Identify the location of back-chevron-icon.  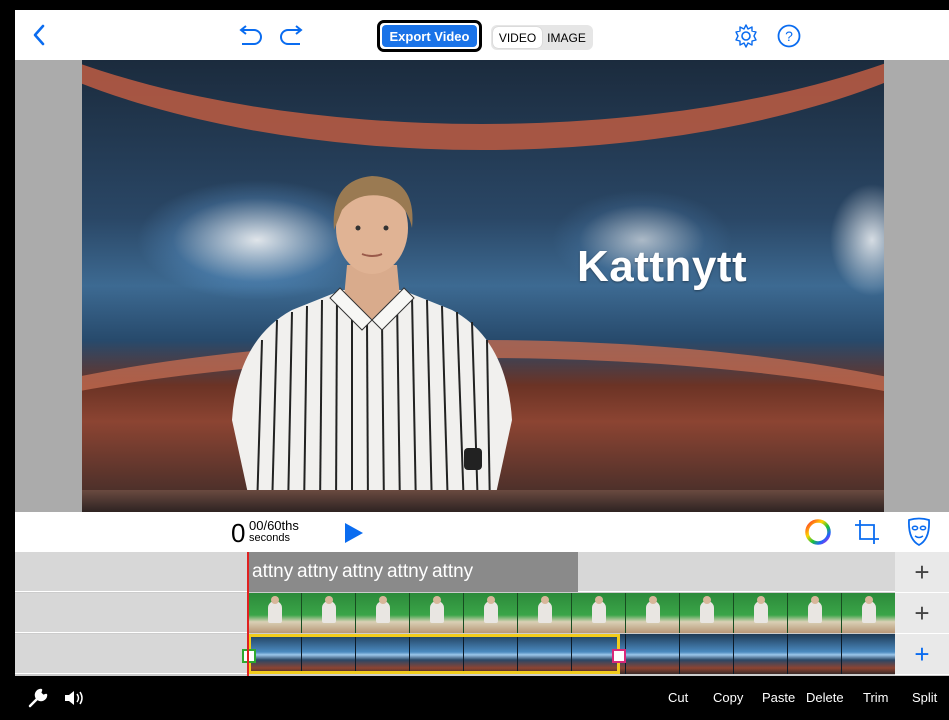
(39, 35).